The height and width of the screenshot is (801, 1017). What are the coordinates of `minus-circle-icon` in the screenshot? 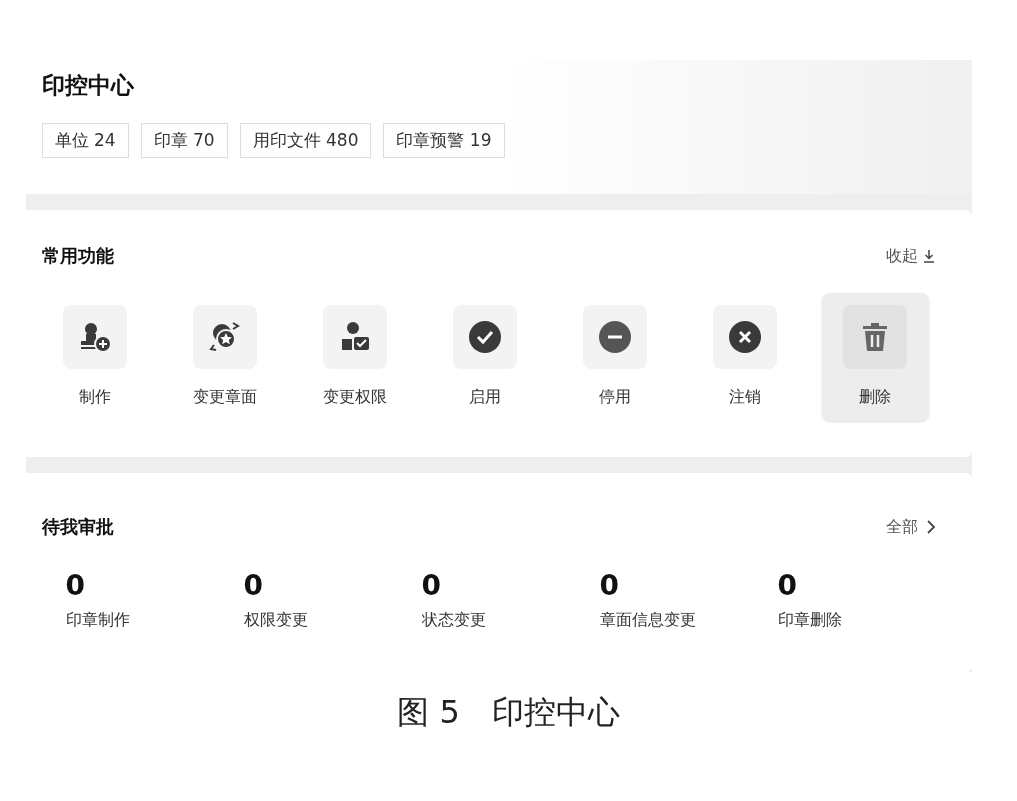 It's located at (615, 337).